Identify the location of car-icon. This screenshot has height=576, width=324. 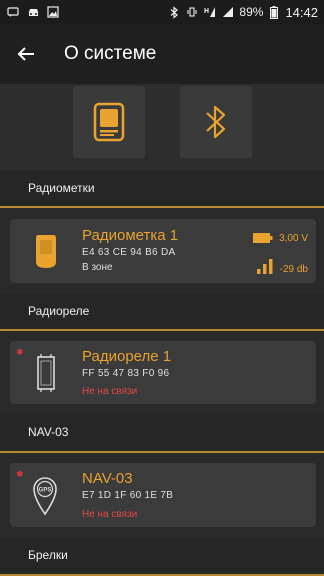
(33, 12).